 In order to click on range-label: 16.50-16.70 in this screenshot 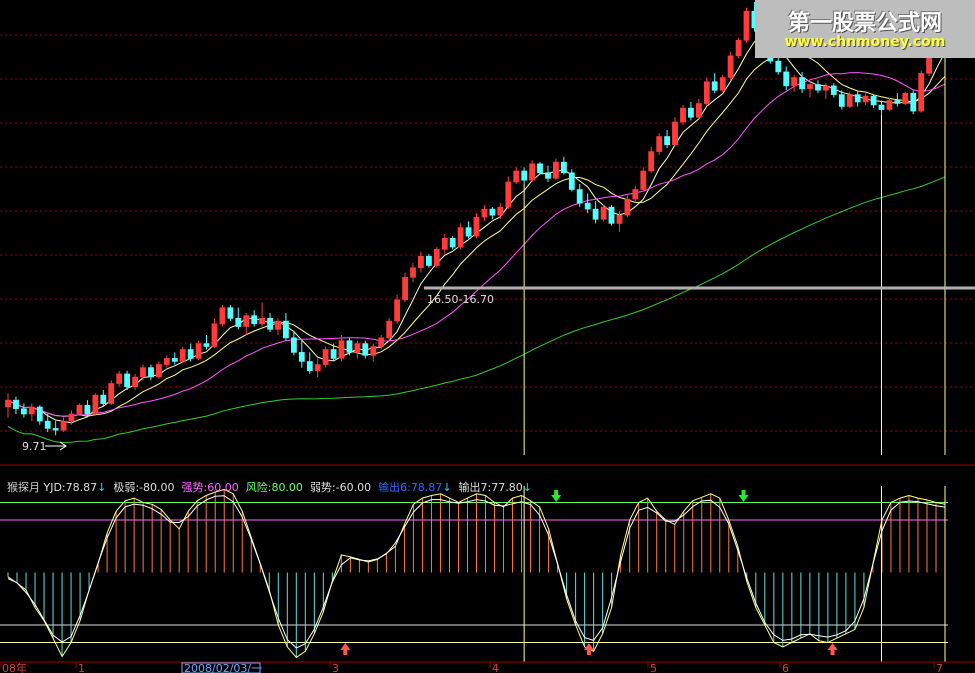, I will do `click(460, 299)`.